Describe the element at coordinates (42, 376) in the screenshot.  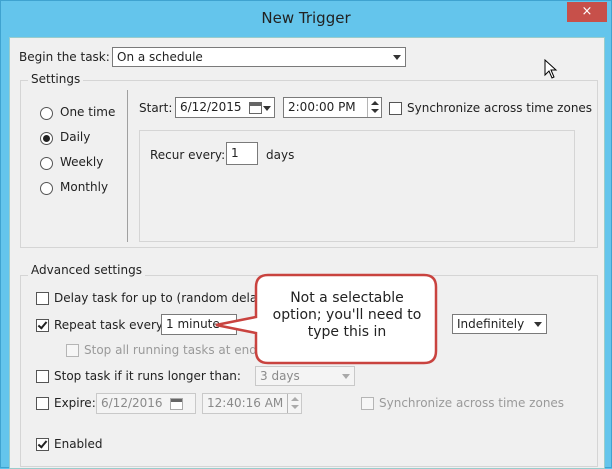
I see `stop-task-checkbox` at that location.